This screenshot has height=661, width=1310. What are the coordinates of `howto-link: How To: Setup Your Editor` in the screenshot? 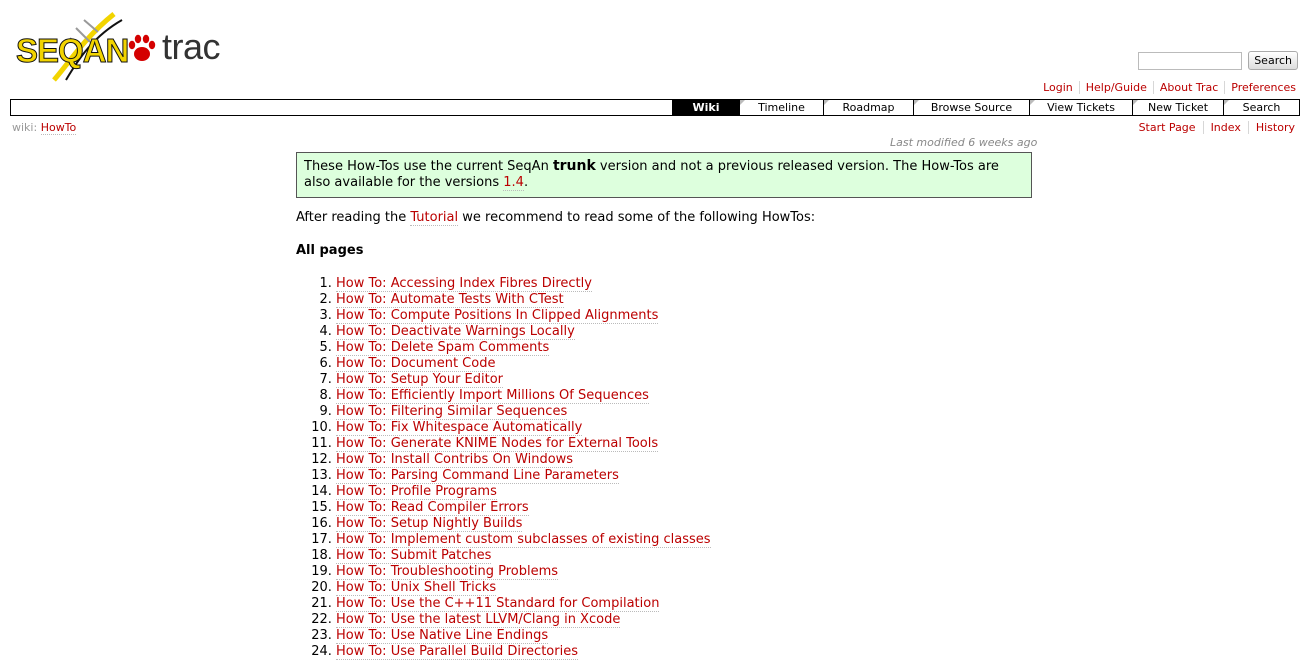 It's located at (420, 380).